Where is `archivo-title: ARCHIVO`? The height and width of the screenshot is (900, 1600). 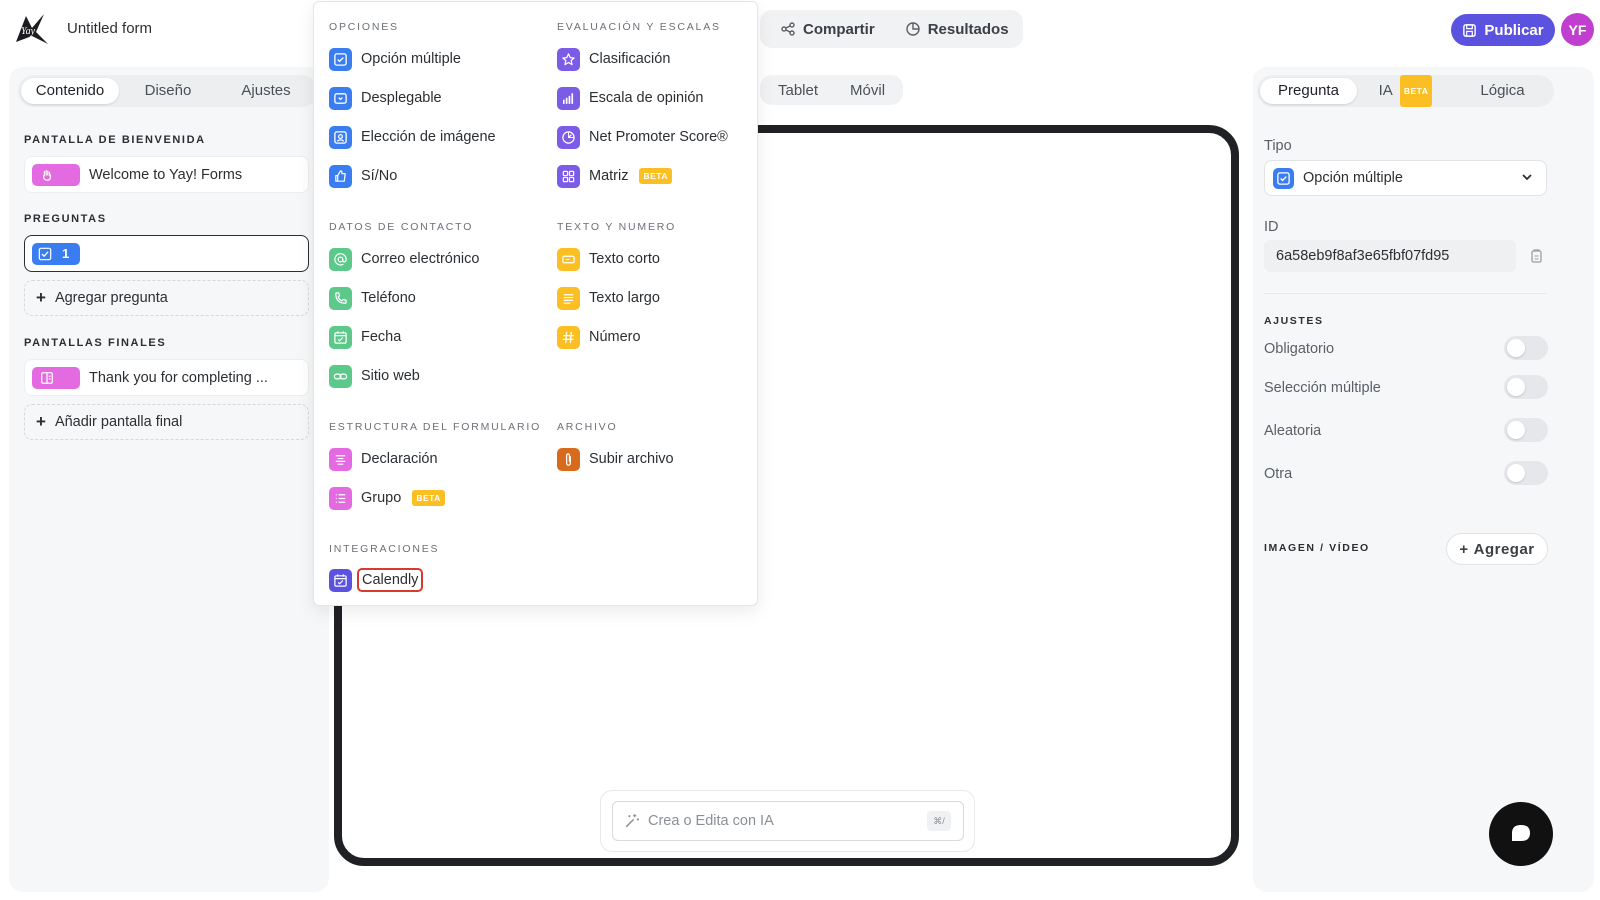
archivo-title: ARCHIVO is located at coordinates (587, 427).